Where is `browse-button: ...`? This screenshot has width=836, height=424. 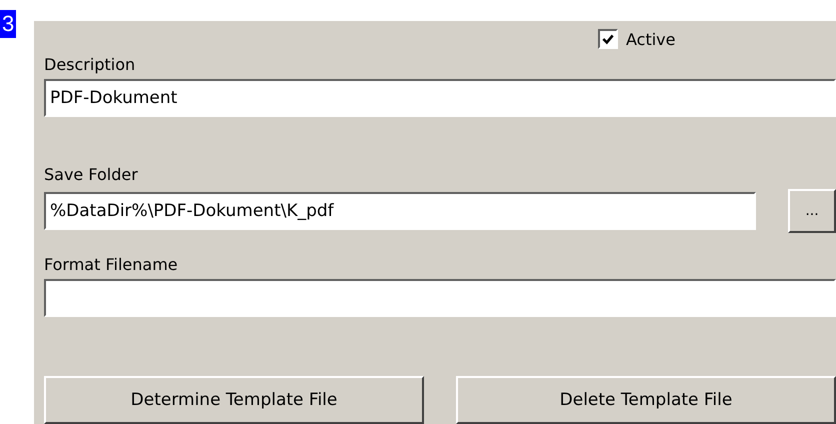 browse-button: ... is located at coordinates (812, 211).